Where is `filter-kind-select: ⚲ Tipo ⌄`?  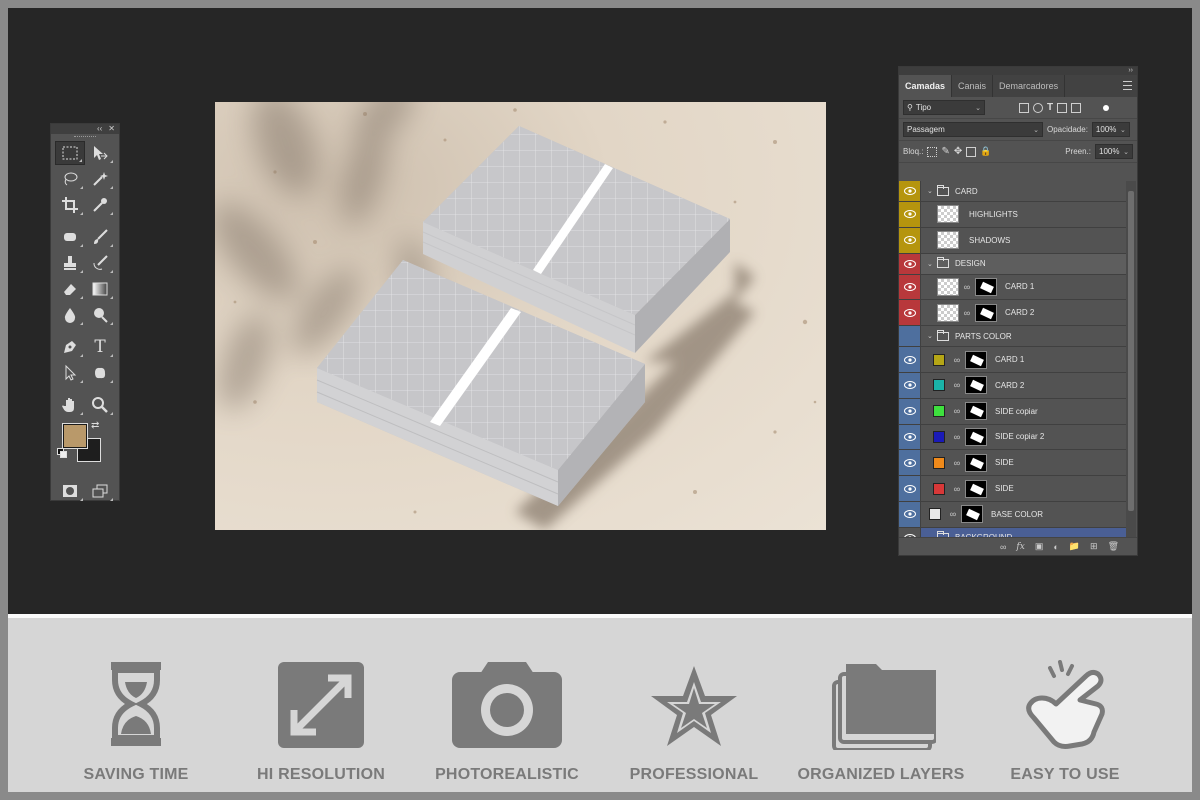
filter-kind-select: ⚲ Tipo ⌄ is located at coordinates (944, 107).